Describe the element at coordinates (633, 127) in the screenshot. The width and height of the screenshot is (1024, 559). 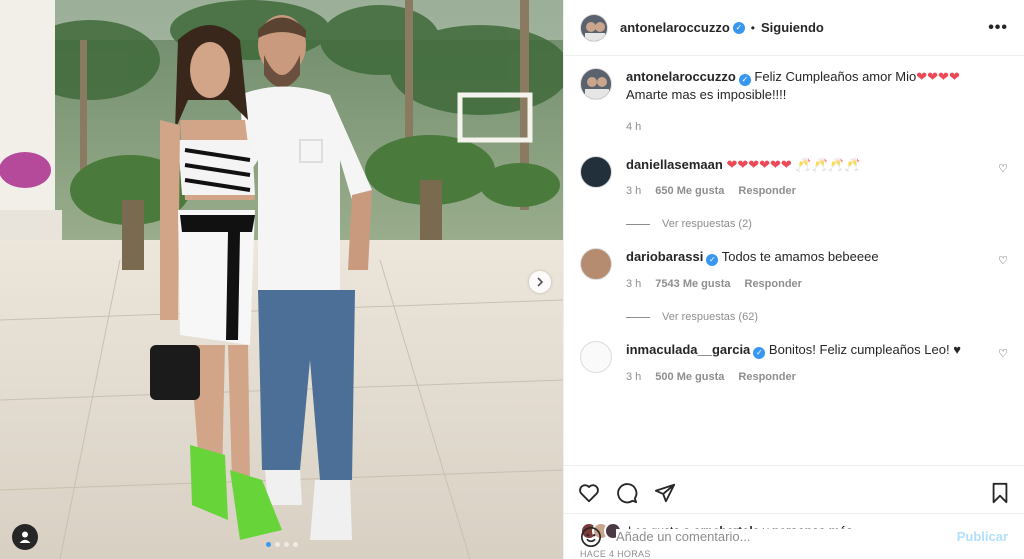
I see `caption-time: 4 h` at that location.